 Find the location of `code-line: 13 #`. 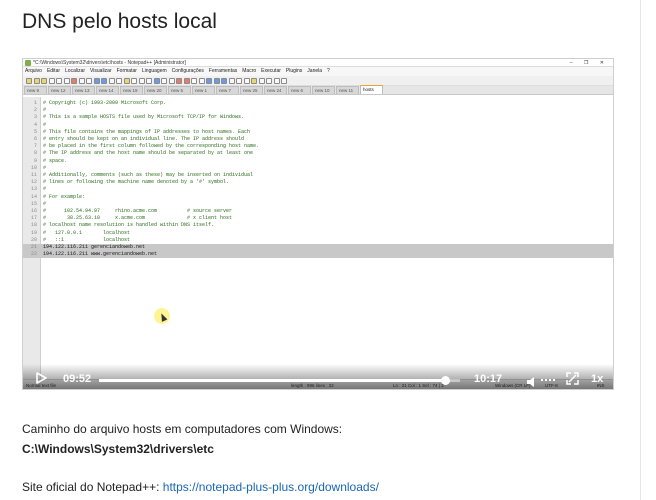

code-line: 13 # is located at coordinates (318, 189).